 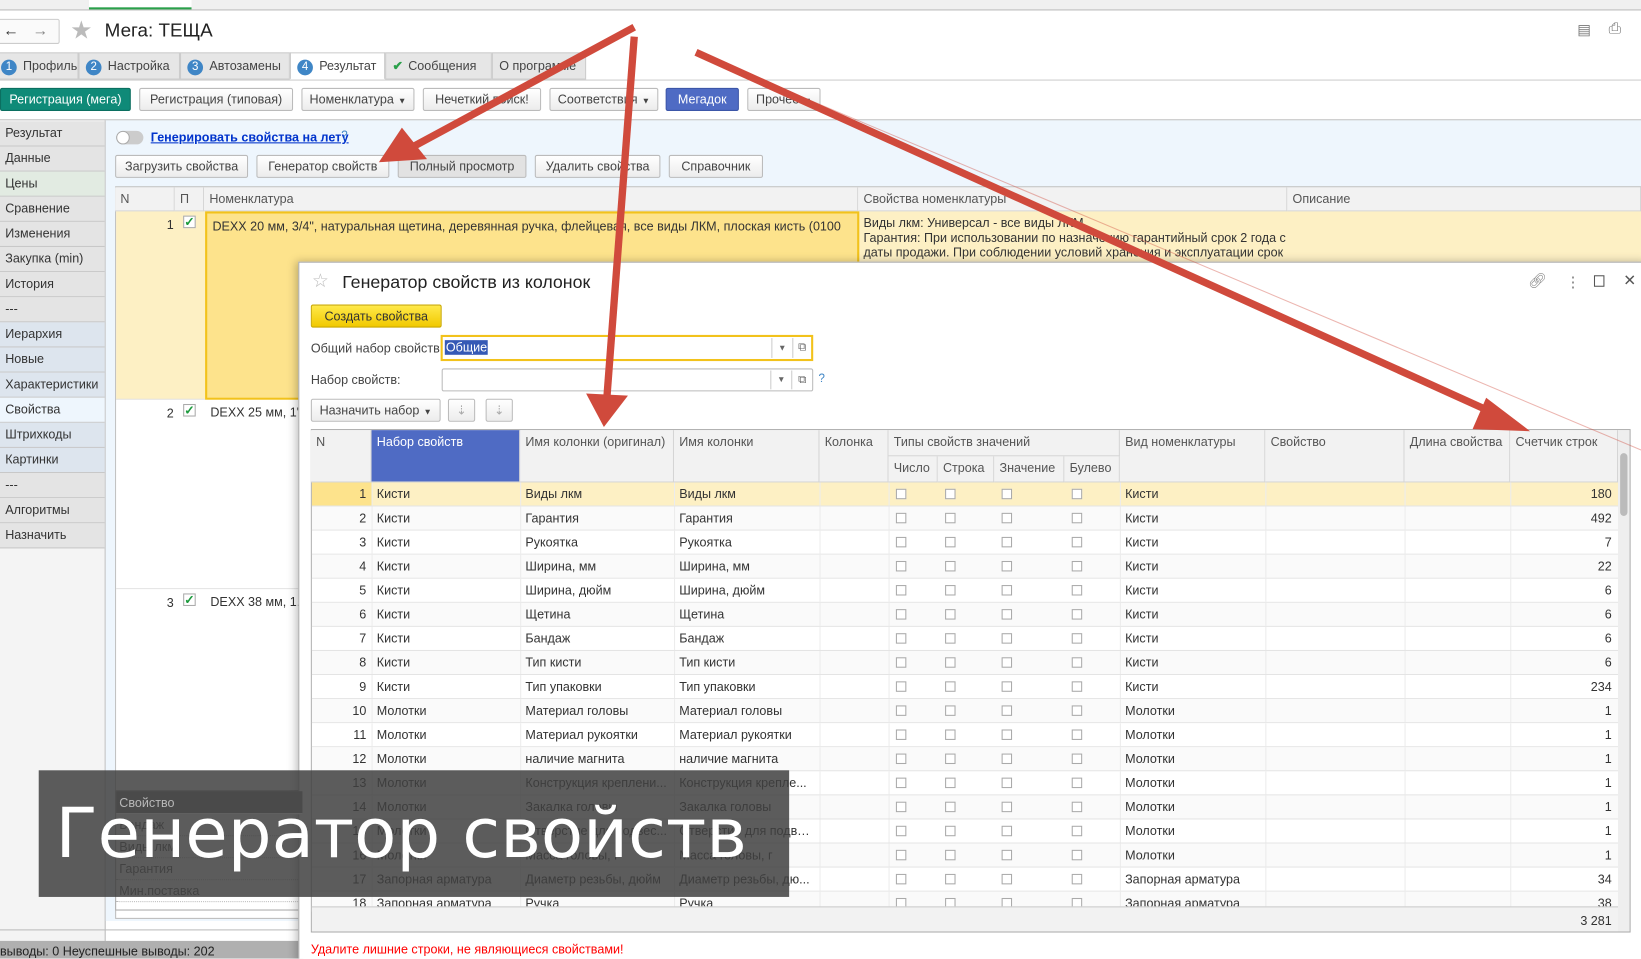 I want to click on arrow-to-generator-button, so click(x=523, y=86).